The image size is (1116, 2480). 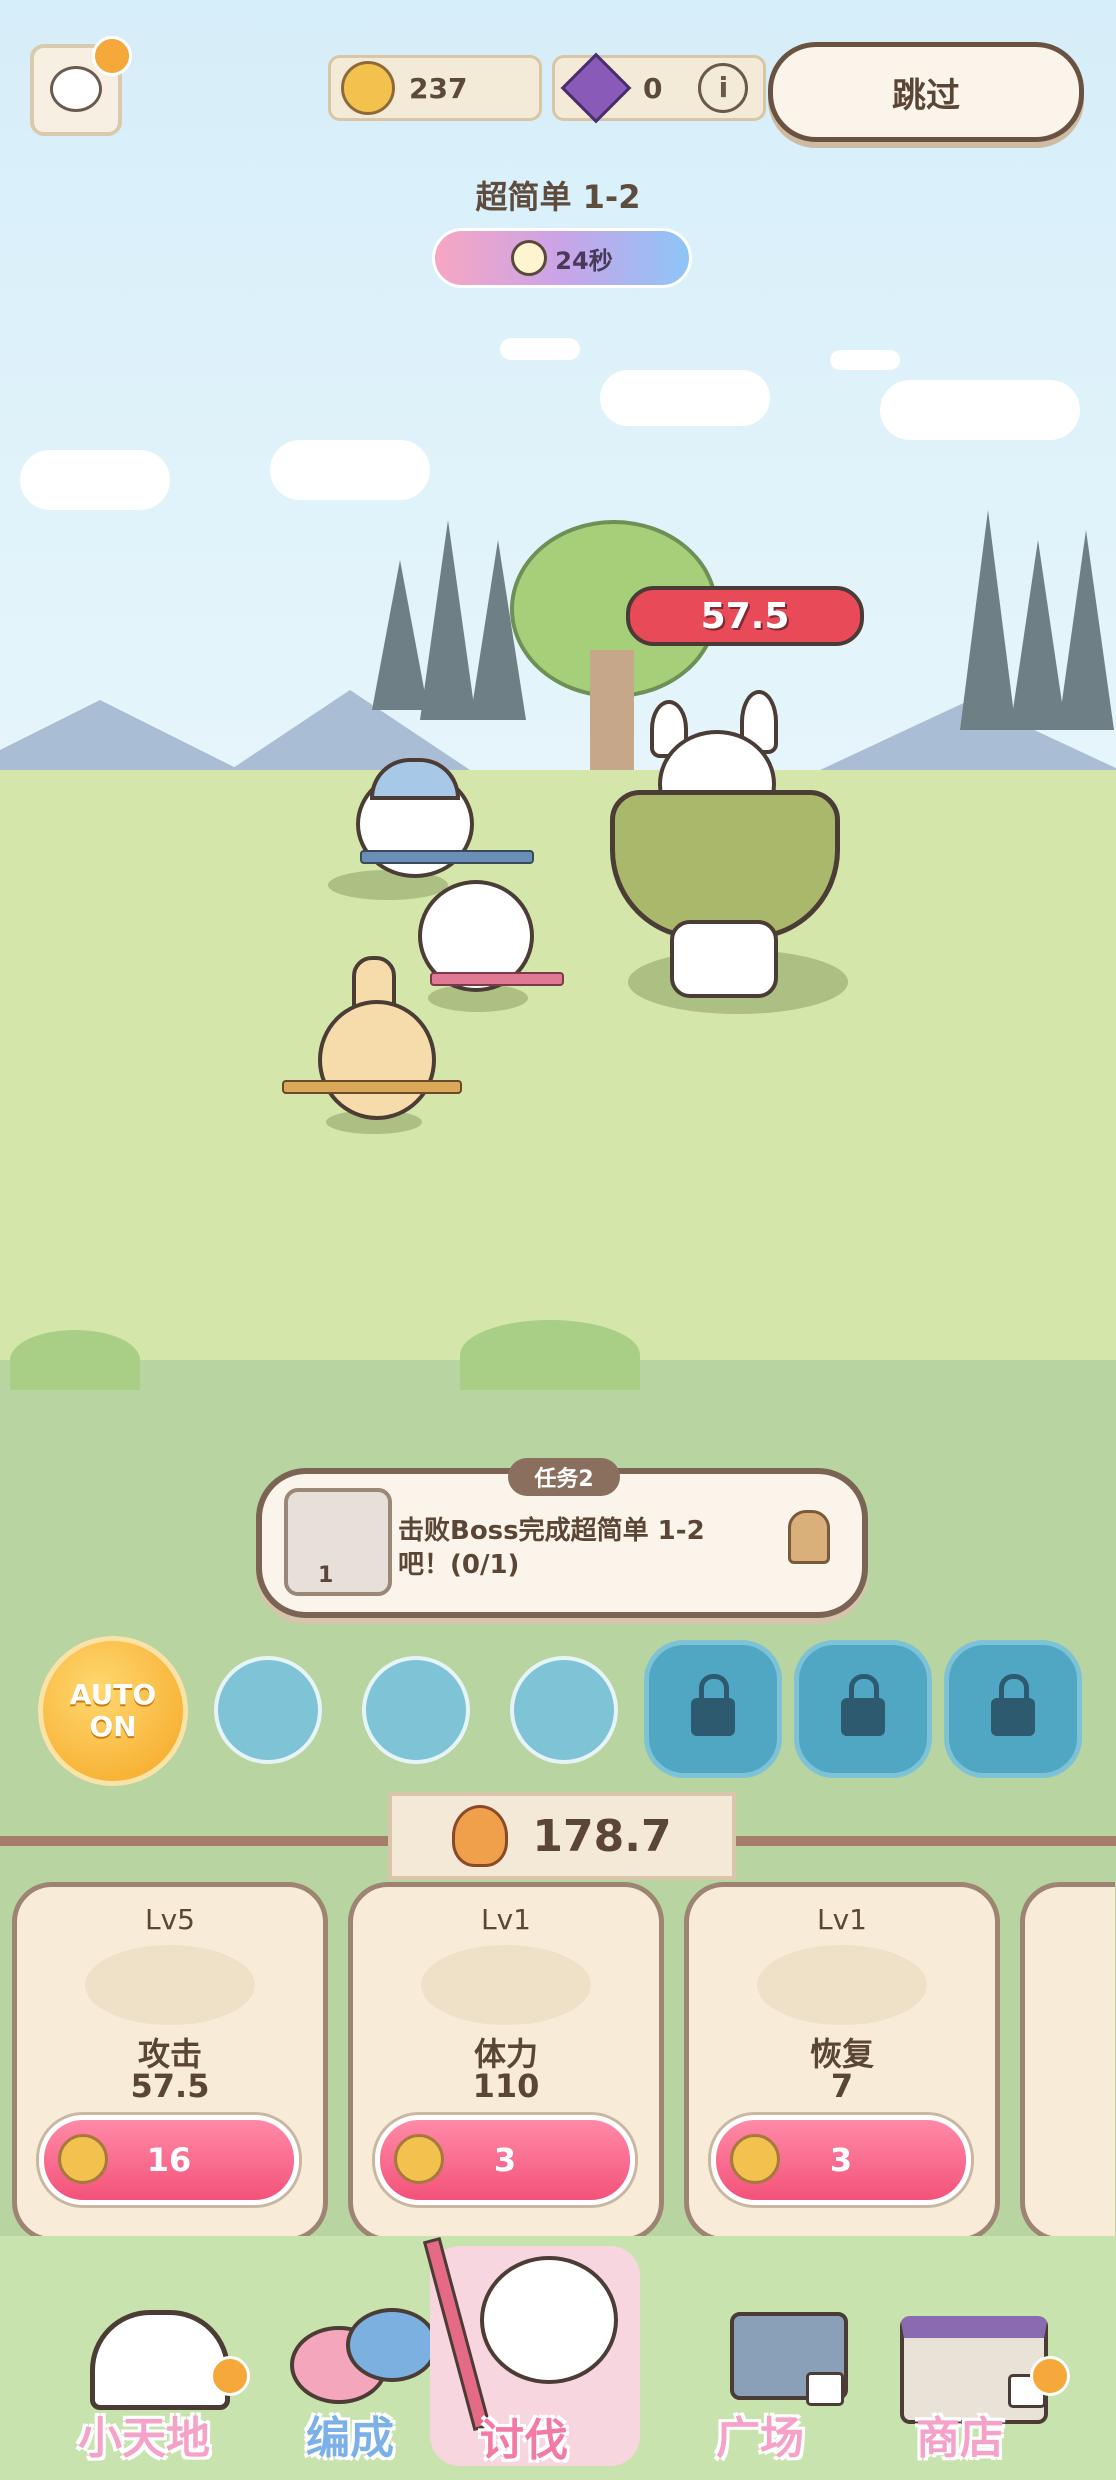 I want to click on timer-text: 24秒, so click(x=584, y=260).